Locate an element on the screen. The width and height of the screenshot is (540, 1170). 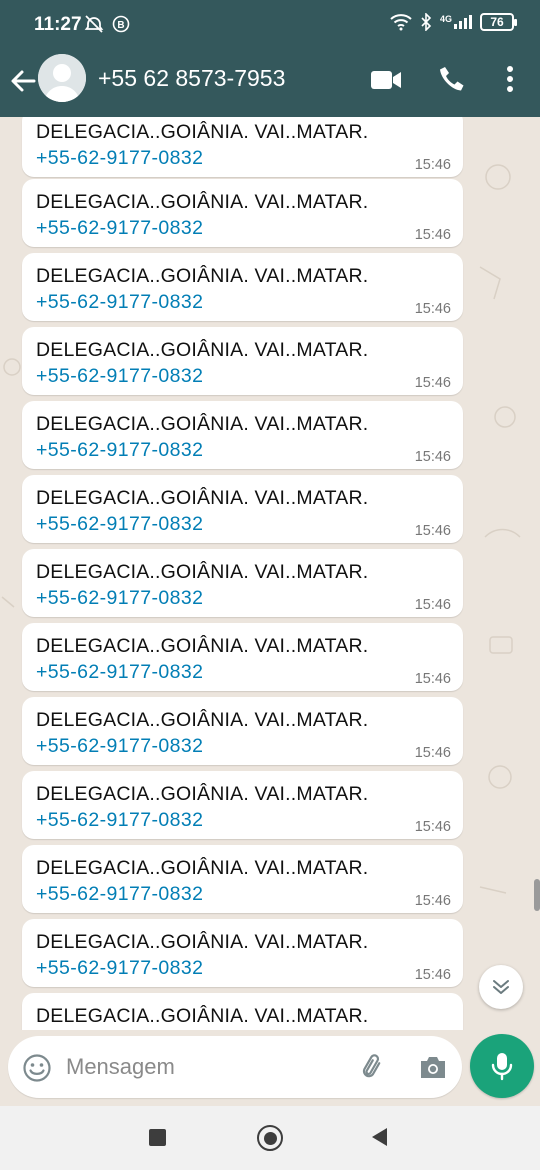
scroll-to-bottom-button is located at coordinates (501, 987).